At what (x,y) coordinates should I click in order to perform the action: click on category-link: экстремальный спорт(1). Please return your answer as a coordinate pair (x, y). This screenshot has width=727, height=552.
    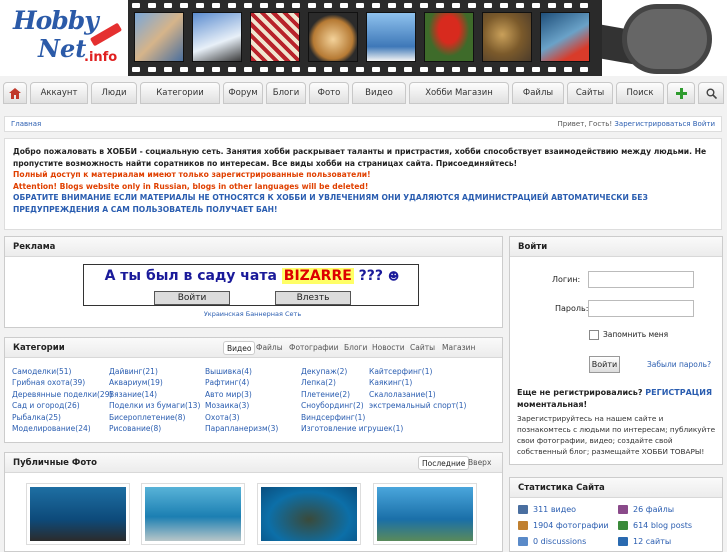
    Looking at the image, I should click on (417, 405).